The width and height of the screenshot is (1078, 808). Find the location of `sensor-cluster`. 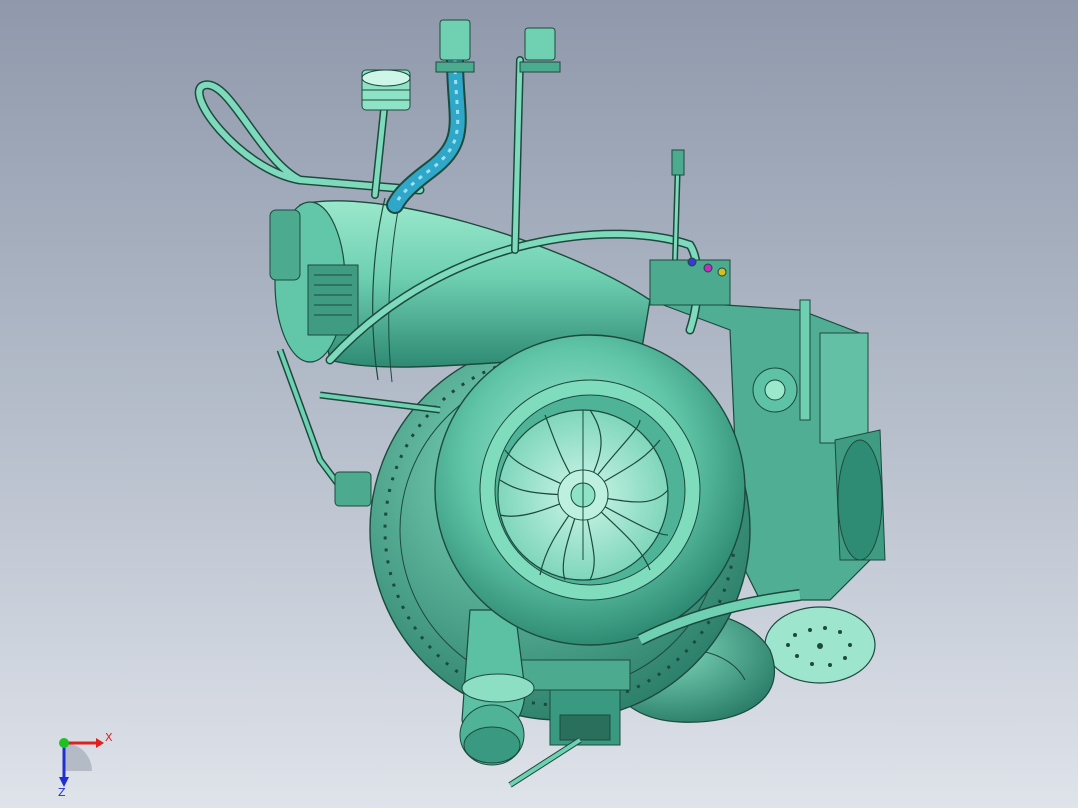

sensor-cluster is located at coordinates (690, 281).